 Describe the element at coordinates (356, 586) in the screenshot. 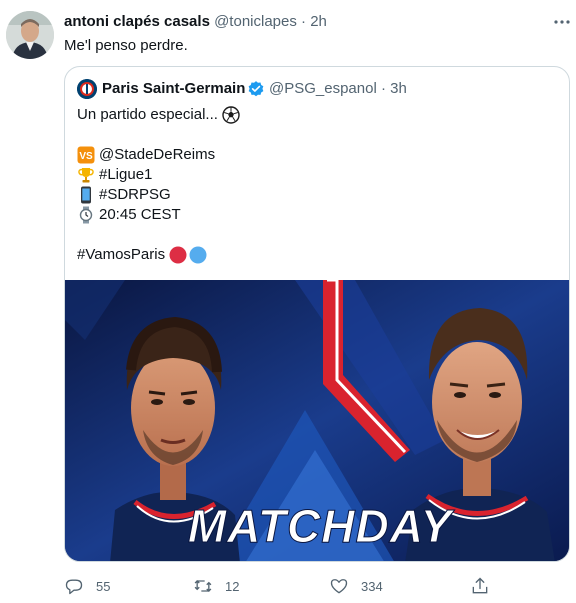

I see `like-button: 334` at that location.